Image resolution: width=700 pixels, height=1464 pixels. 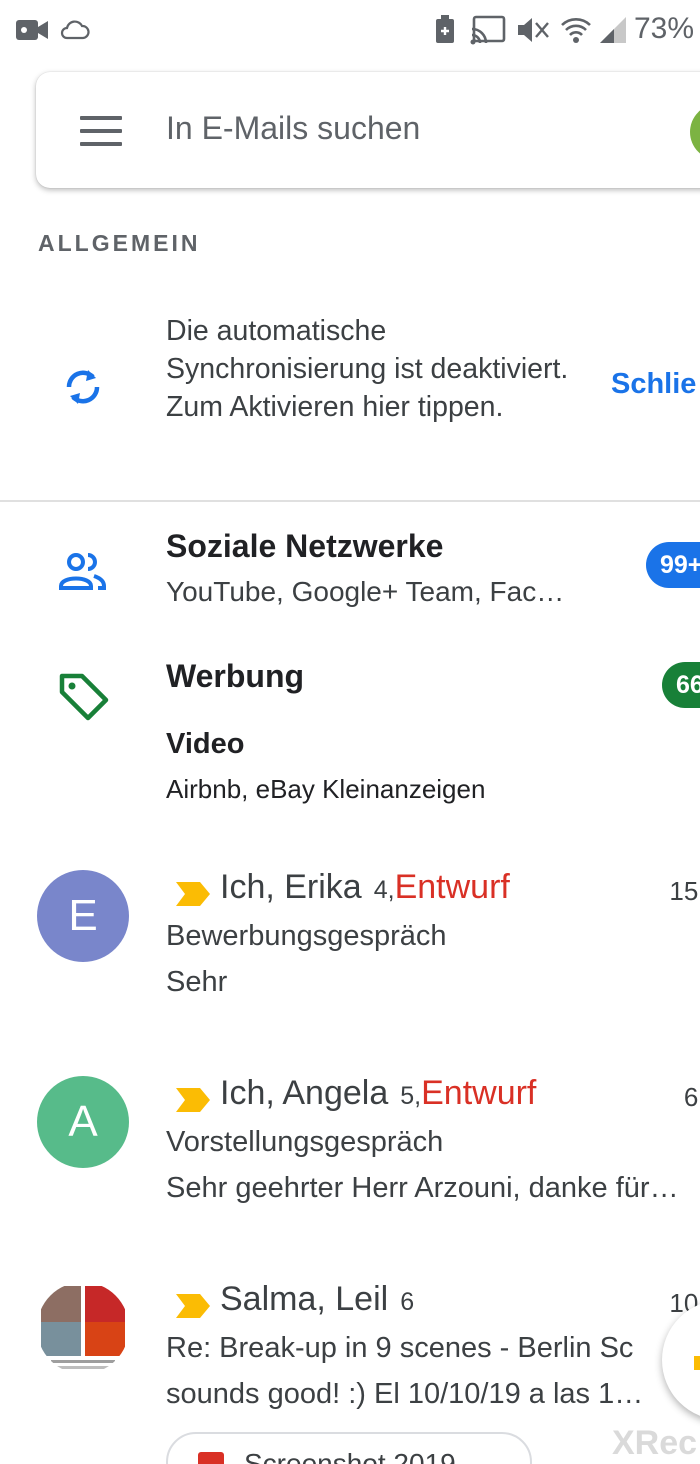 What do you see at coordinates (291, 887) in the screenshot?
I see `sender-name: Ich, Erika` at bounding box center [291, 887].